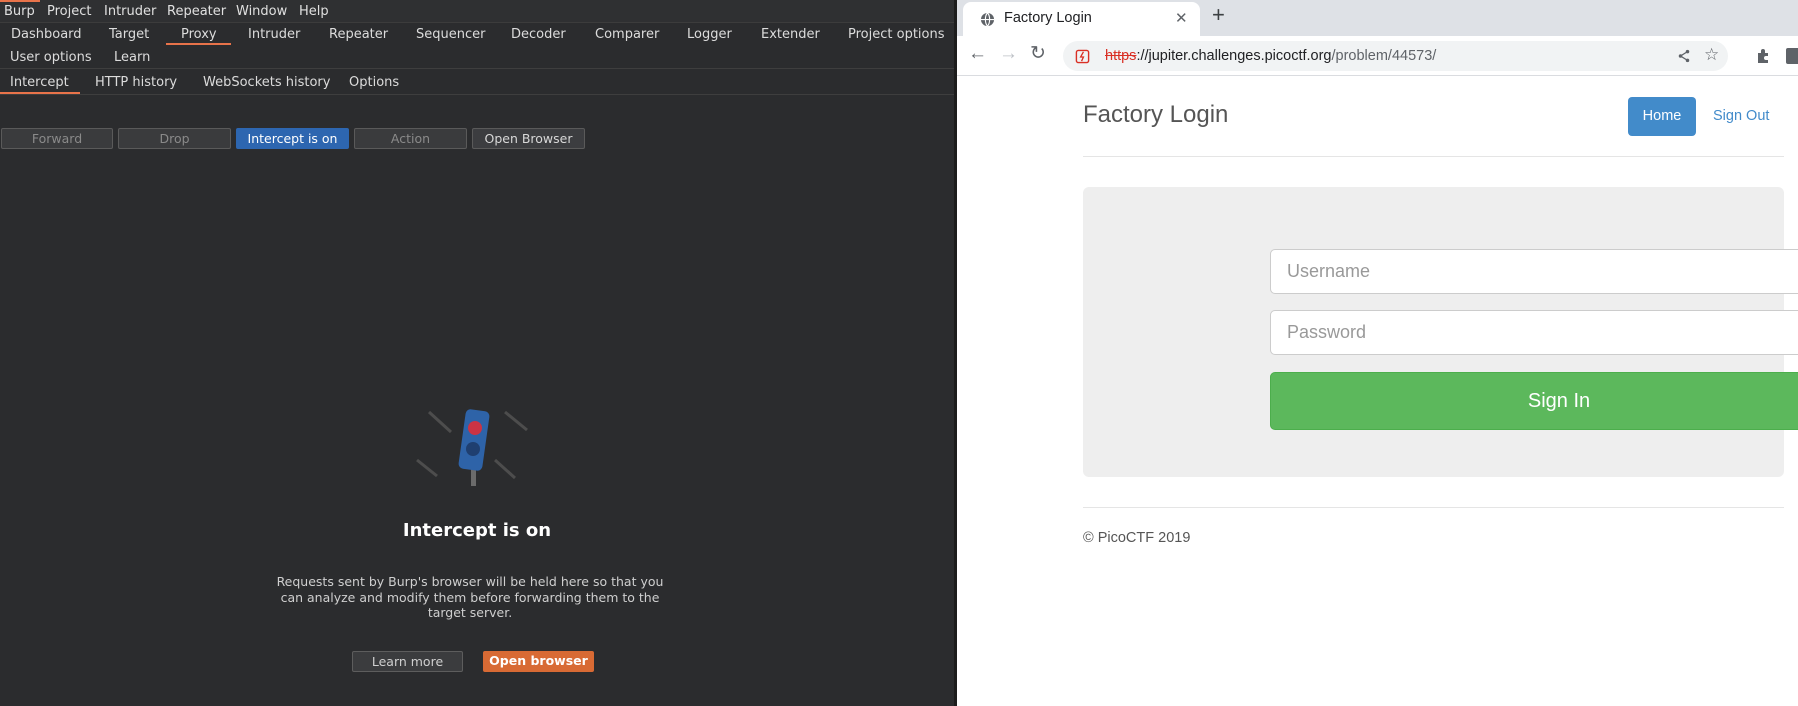  What do you see at coordinates (987, 19) in the screenshot?
I see `globe-icon` at bounding box center [987, 19].